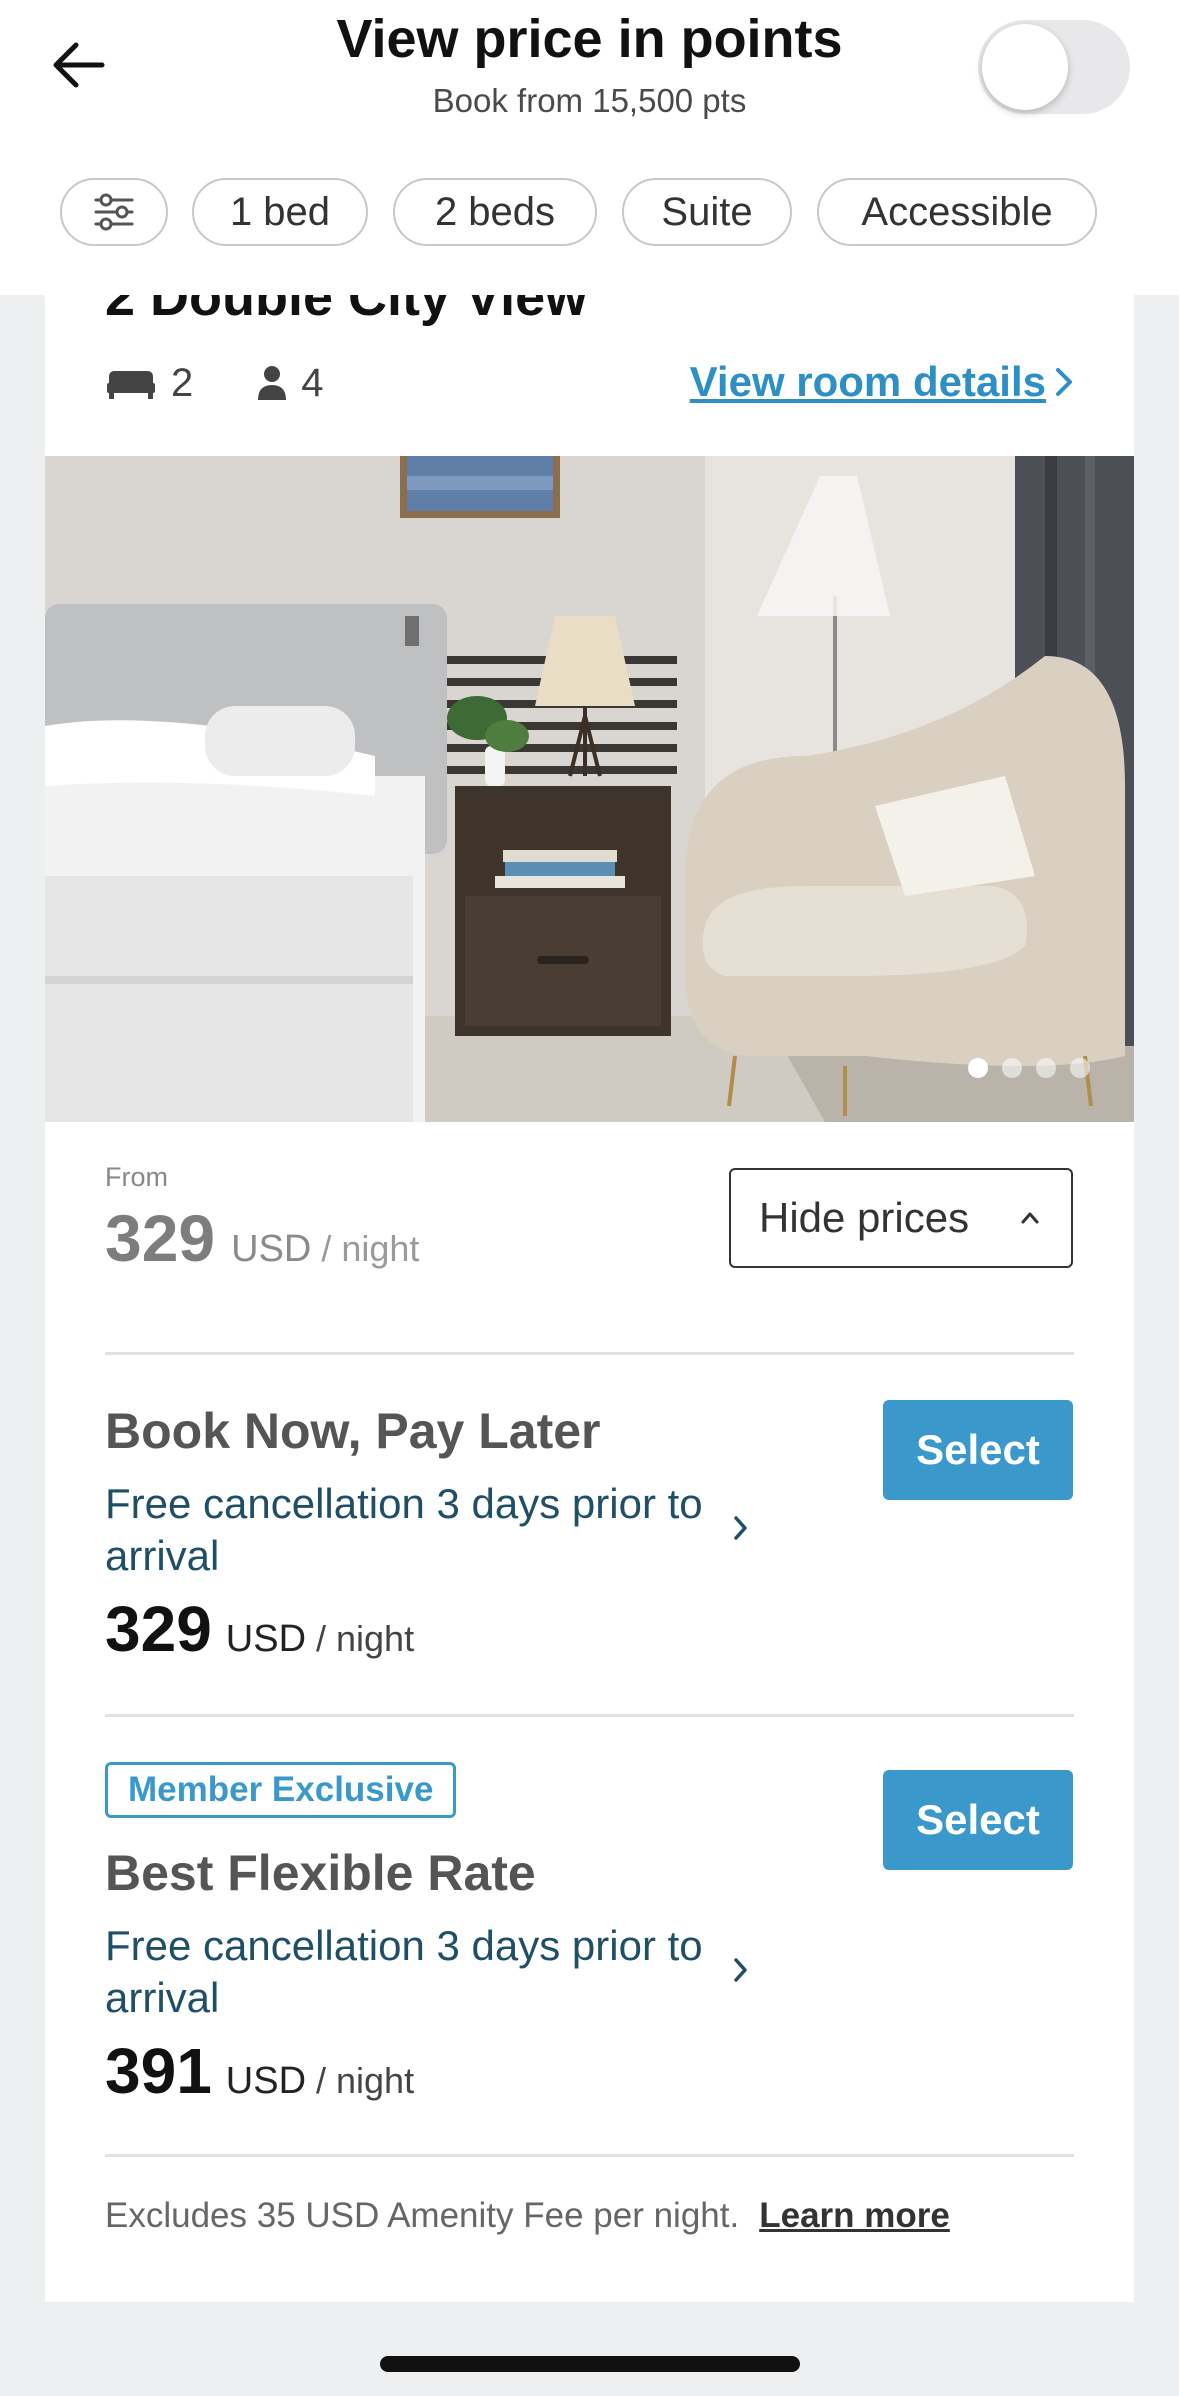 This screenshot has height=2396, width=1179. I want to click on from-price-currency: USD, so click(271, 1249).